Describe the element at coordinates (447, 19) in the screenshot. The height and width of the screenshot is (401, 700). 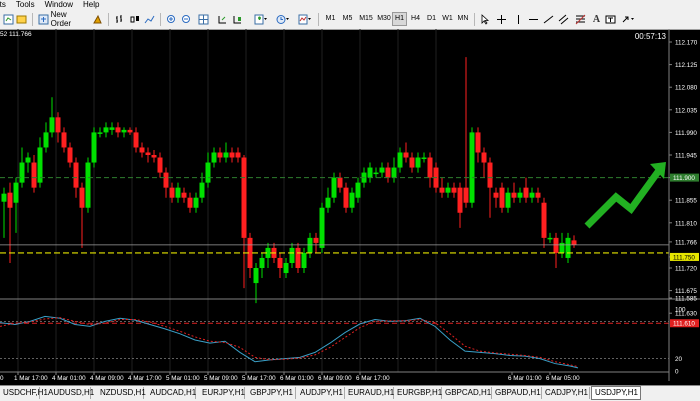
I see `timeframe-w1: W1` at that location.